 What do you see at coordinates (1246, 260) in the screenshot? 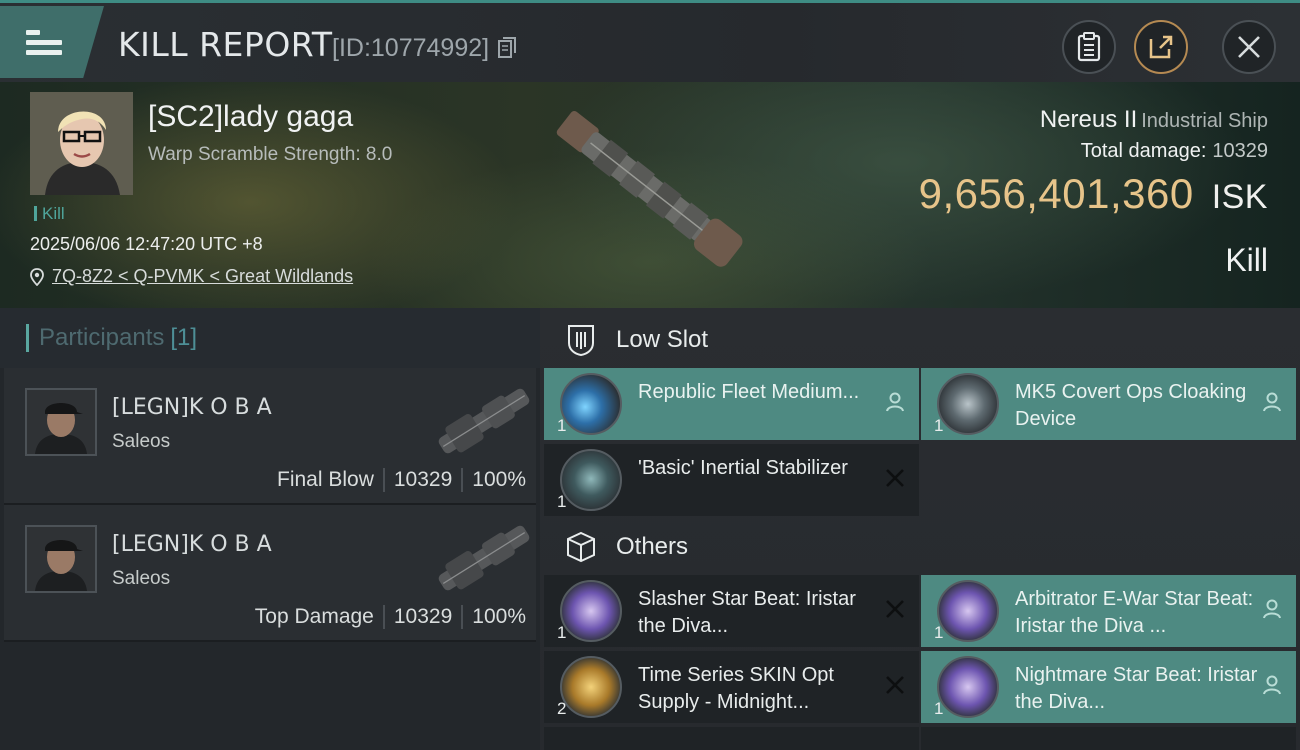
I see `kill-result: Kill` at bounding box center [1246, 260].